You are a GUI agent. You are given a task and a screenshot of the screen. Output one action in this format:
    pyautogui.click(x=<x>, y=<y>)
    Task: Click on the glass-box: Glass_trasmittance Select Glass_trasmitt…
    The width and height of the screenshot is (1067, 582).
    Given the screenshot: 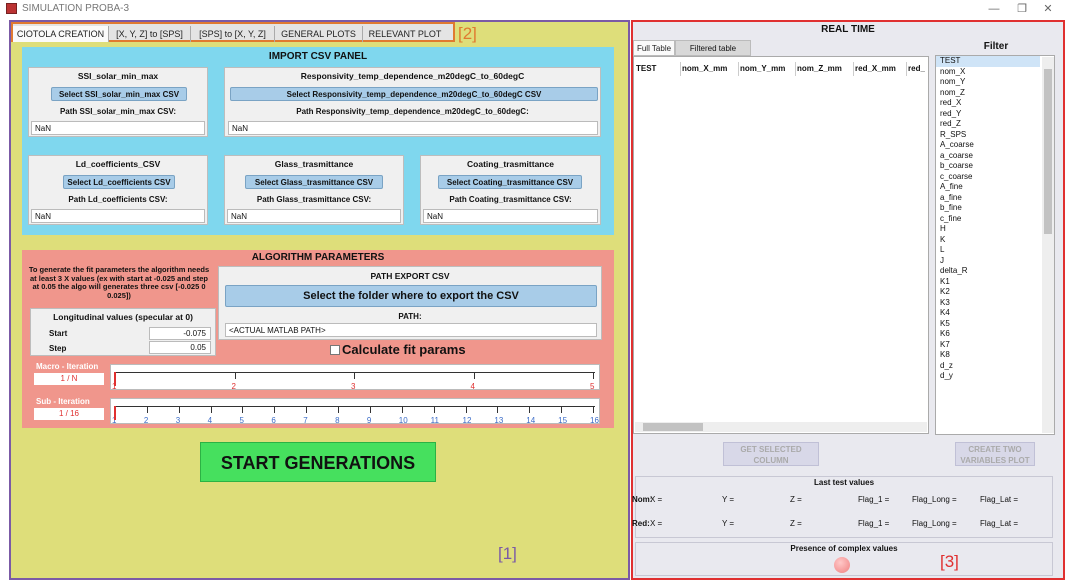 What is the action you would take?
    pyautogui.click(x=314, y=190)
    